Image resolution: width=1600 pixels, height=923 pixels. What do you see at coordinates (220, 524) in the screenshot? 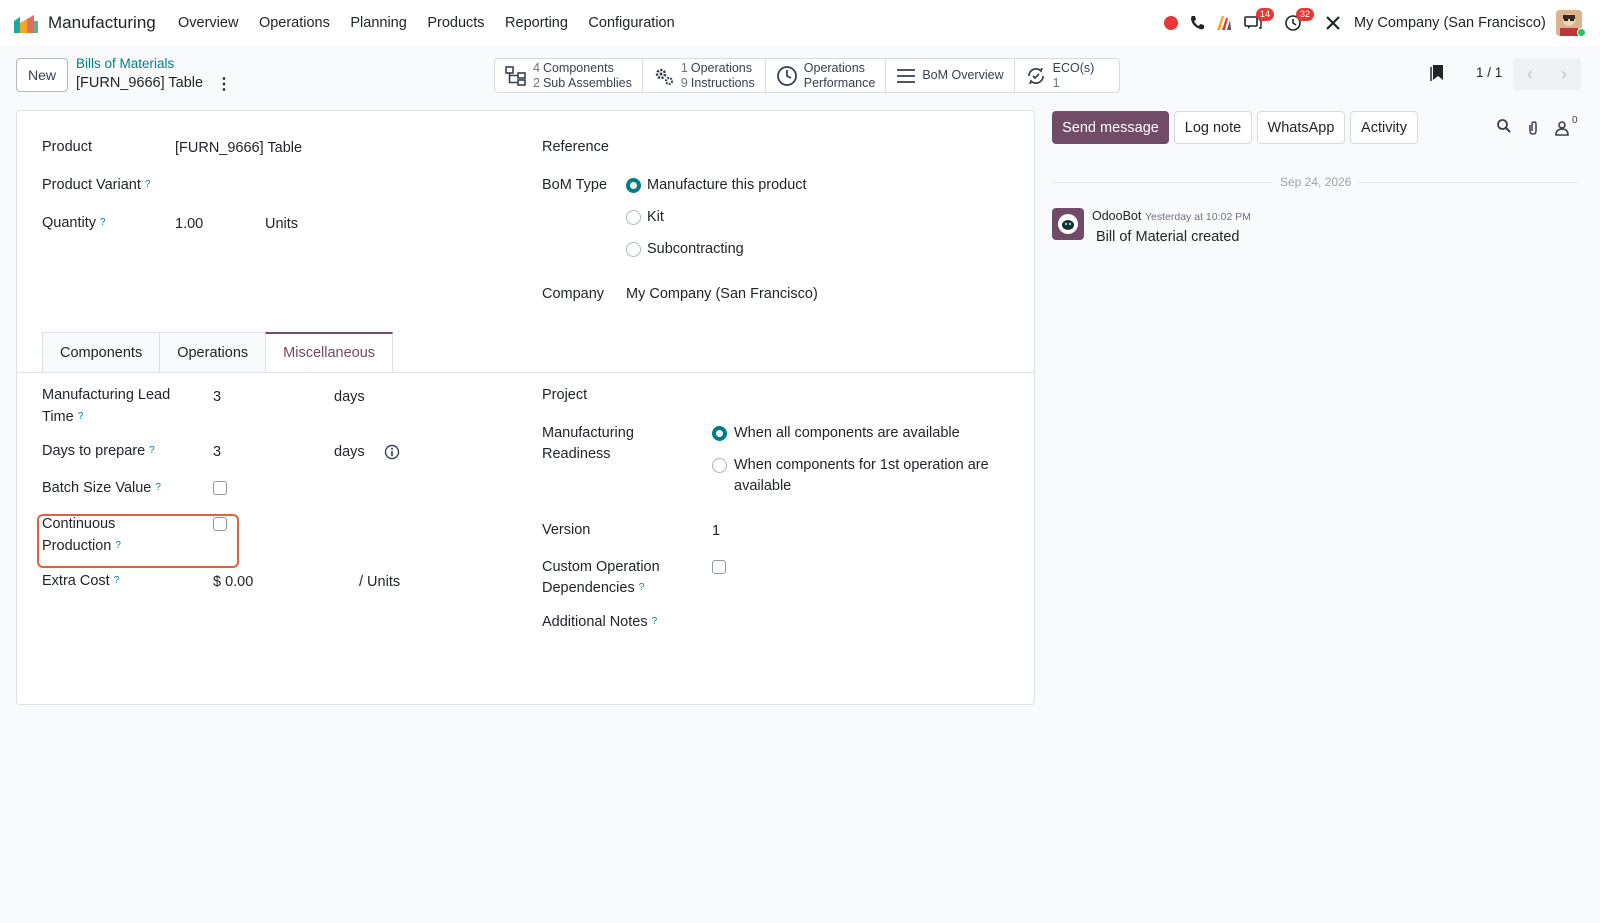
I see `continuous-production-checkbox` at bounding box center [220, 524].